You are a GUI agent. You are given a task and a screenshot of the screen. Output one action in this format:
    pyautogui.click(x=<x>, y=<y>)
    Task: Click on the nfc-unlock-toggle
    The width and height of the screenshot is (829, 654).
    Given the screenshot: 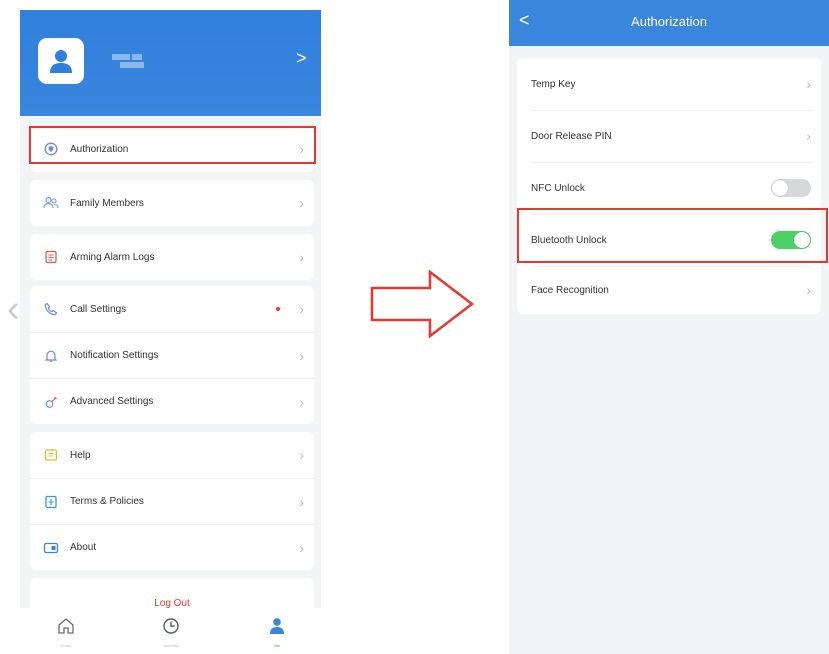 What is the action you would take?
    pyautogui.click(x=791, y=188)
    